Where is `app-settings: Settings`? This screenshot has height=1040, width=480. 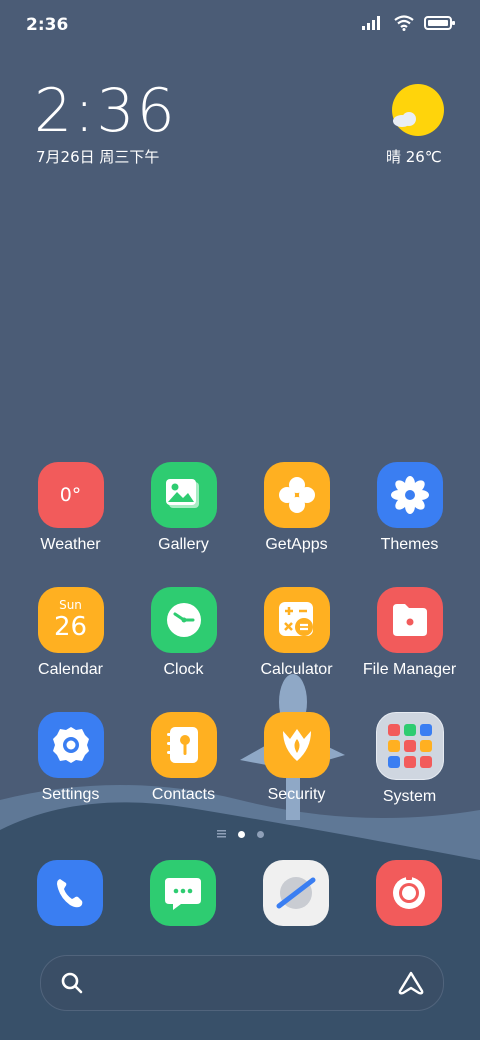
app-settings: Settings is located at coordinates (70, 758).